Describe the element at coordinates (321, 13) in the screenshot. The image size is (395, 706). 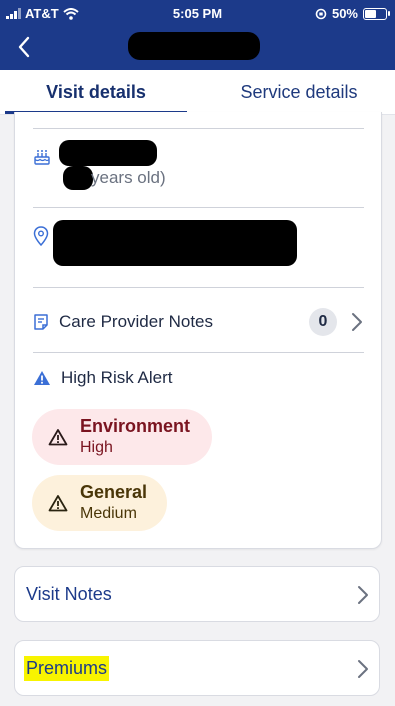
I see `orientation-lock-icon` at that location.